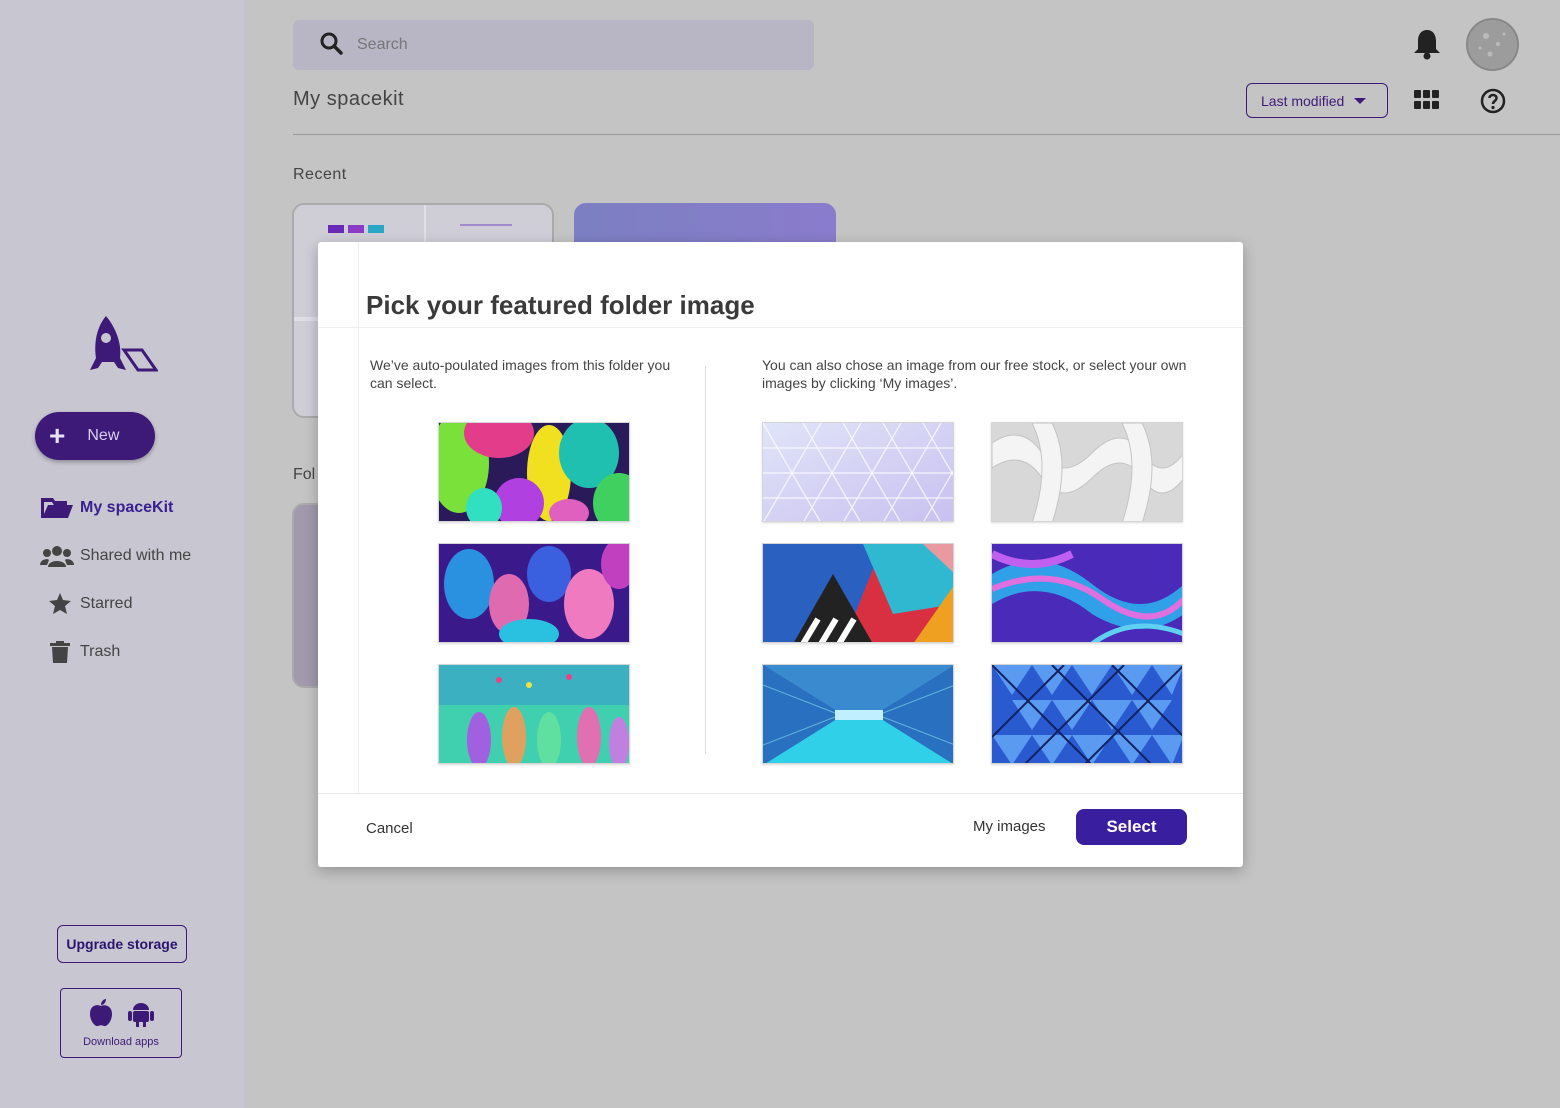 Image resolution: width=1560 pixels, height=1108 pixels. What do you see at coordinates (1493, 103) in the screenshot?
I see `help-icon` at bounding box center [1493, 103].